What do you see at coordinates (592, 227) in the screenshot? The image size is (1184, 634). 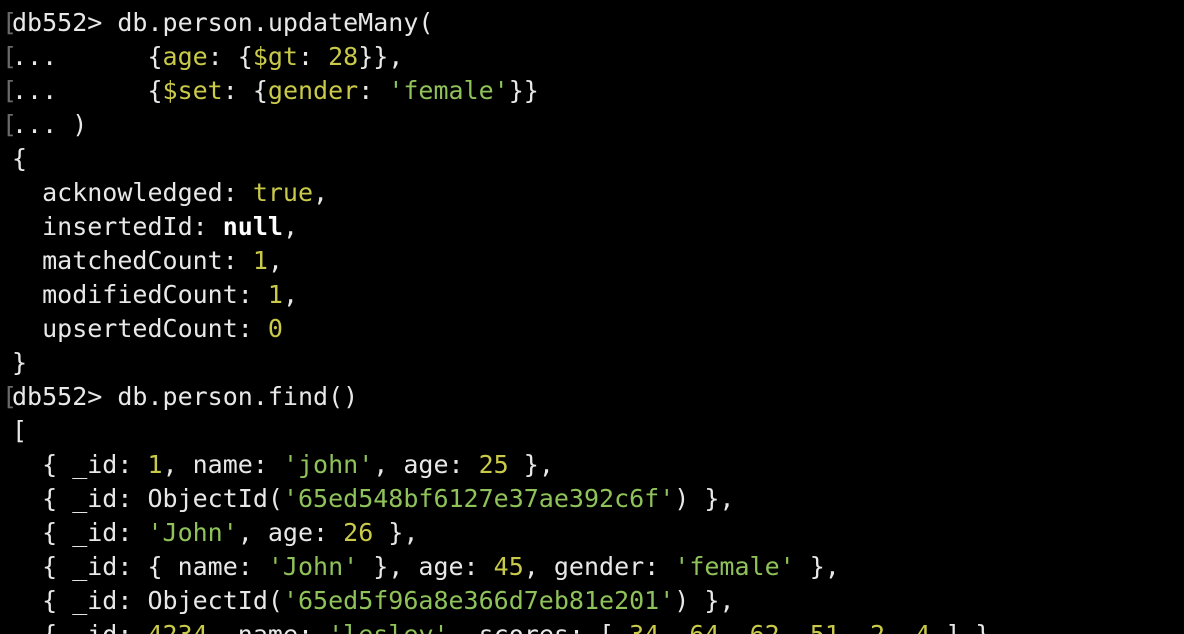 I see `terminal-line: insertedId: null,` at bounding box center [592, 227].